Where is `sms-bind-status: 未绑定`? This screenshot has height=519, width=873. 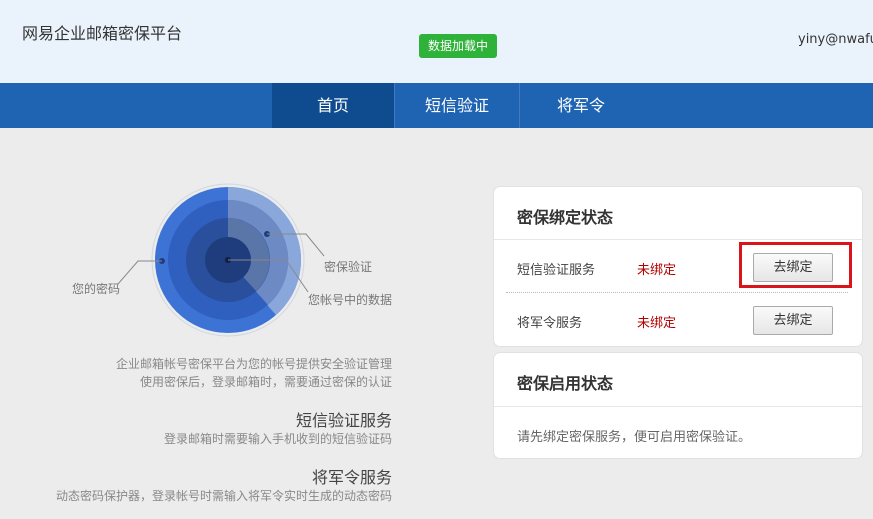 sms-bind-status: 未绑定 is located at coordinates (657, 270).